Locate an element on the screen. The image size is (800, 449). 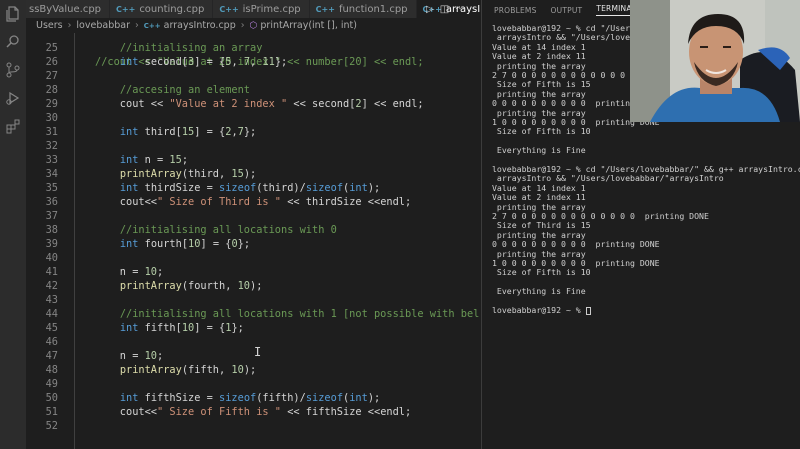
line-number: 46 is located at coordinates (51, 342).